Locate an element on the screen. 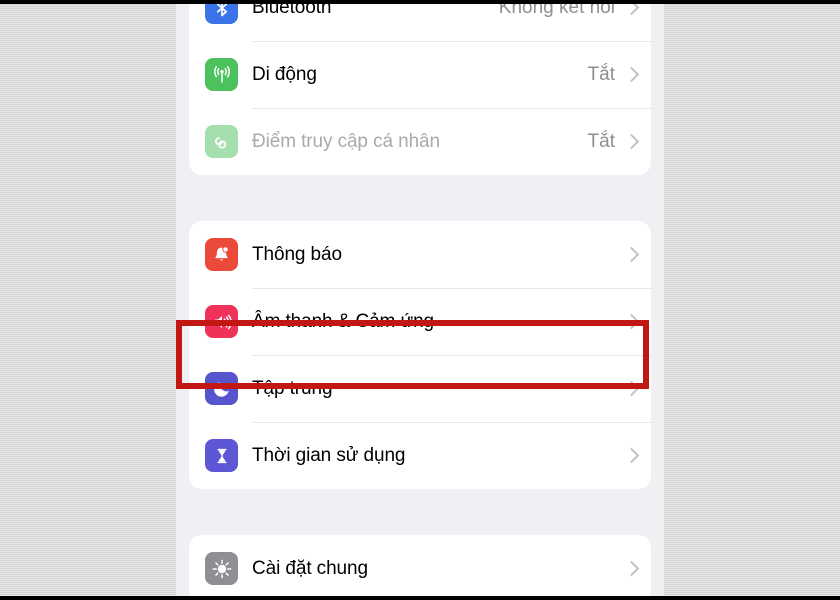 The height and width of the screenshot is (600, 840). sound-speaker-icon is located at coordinates (221, 321).